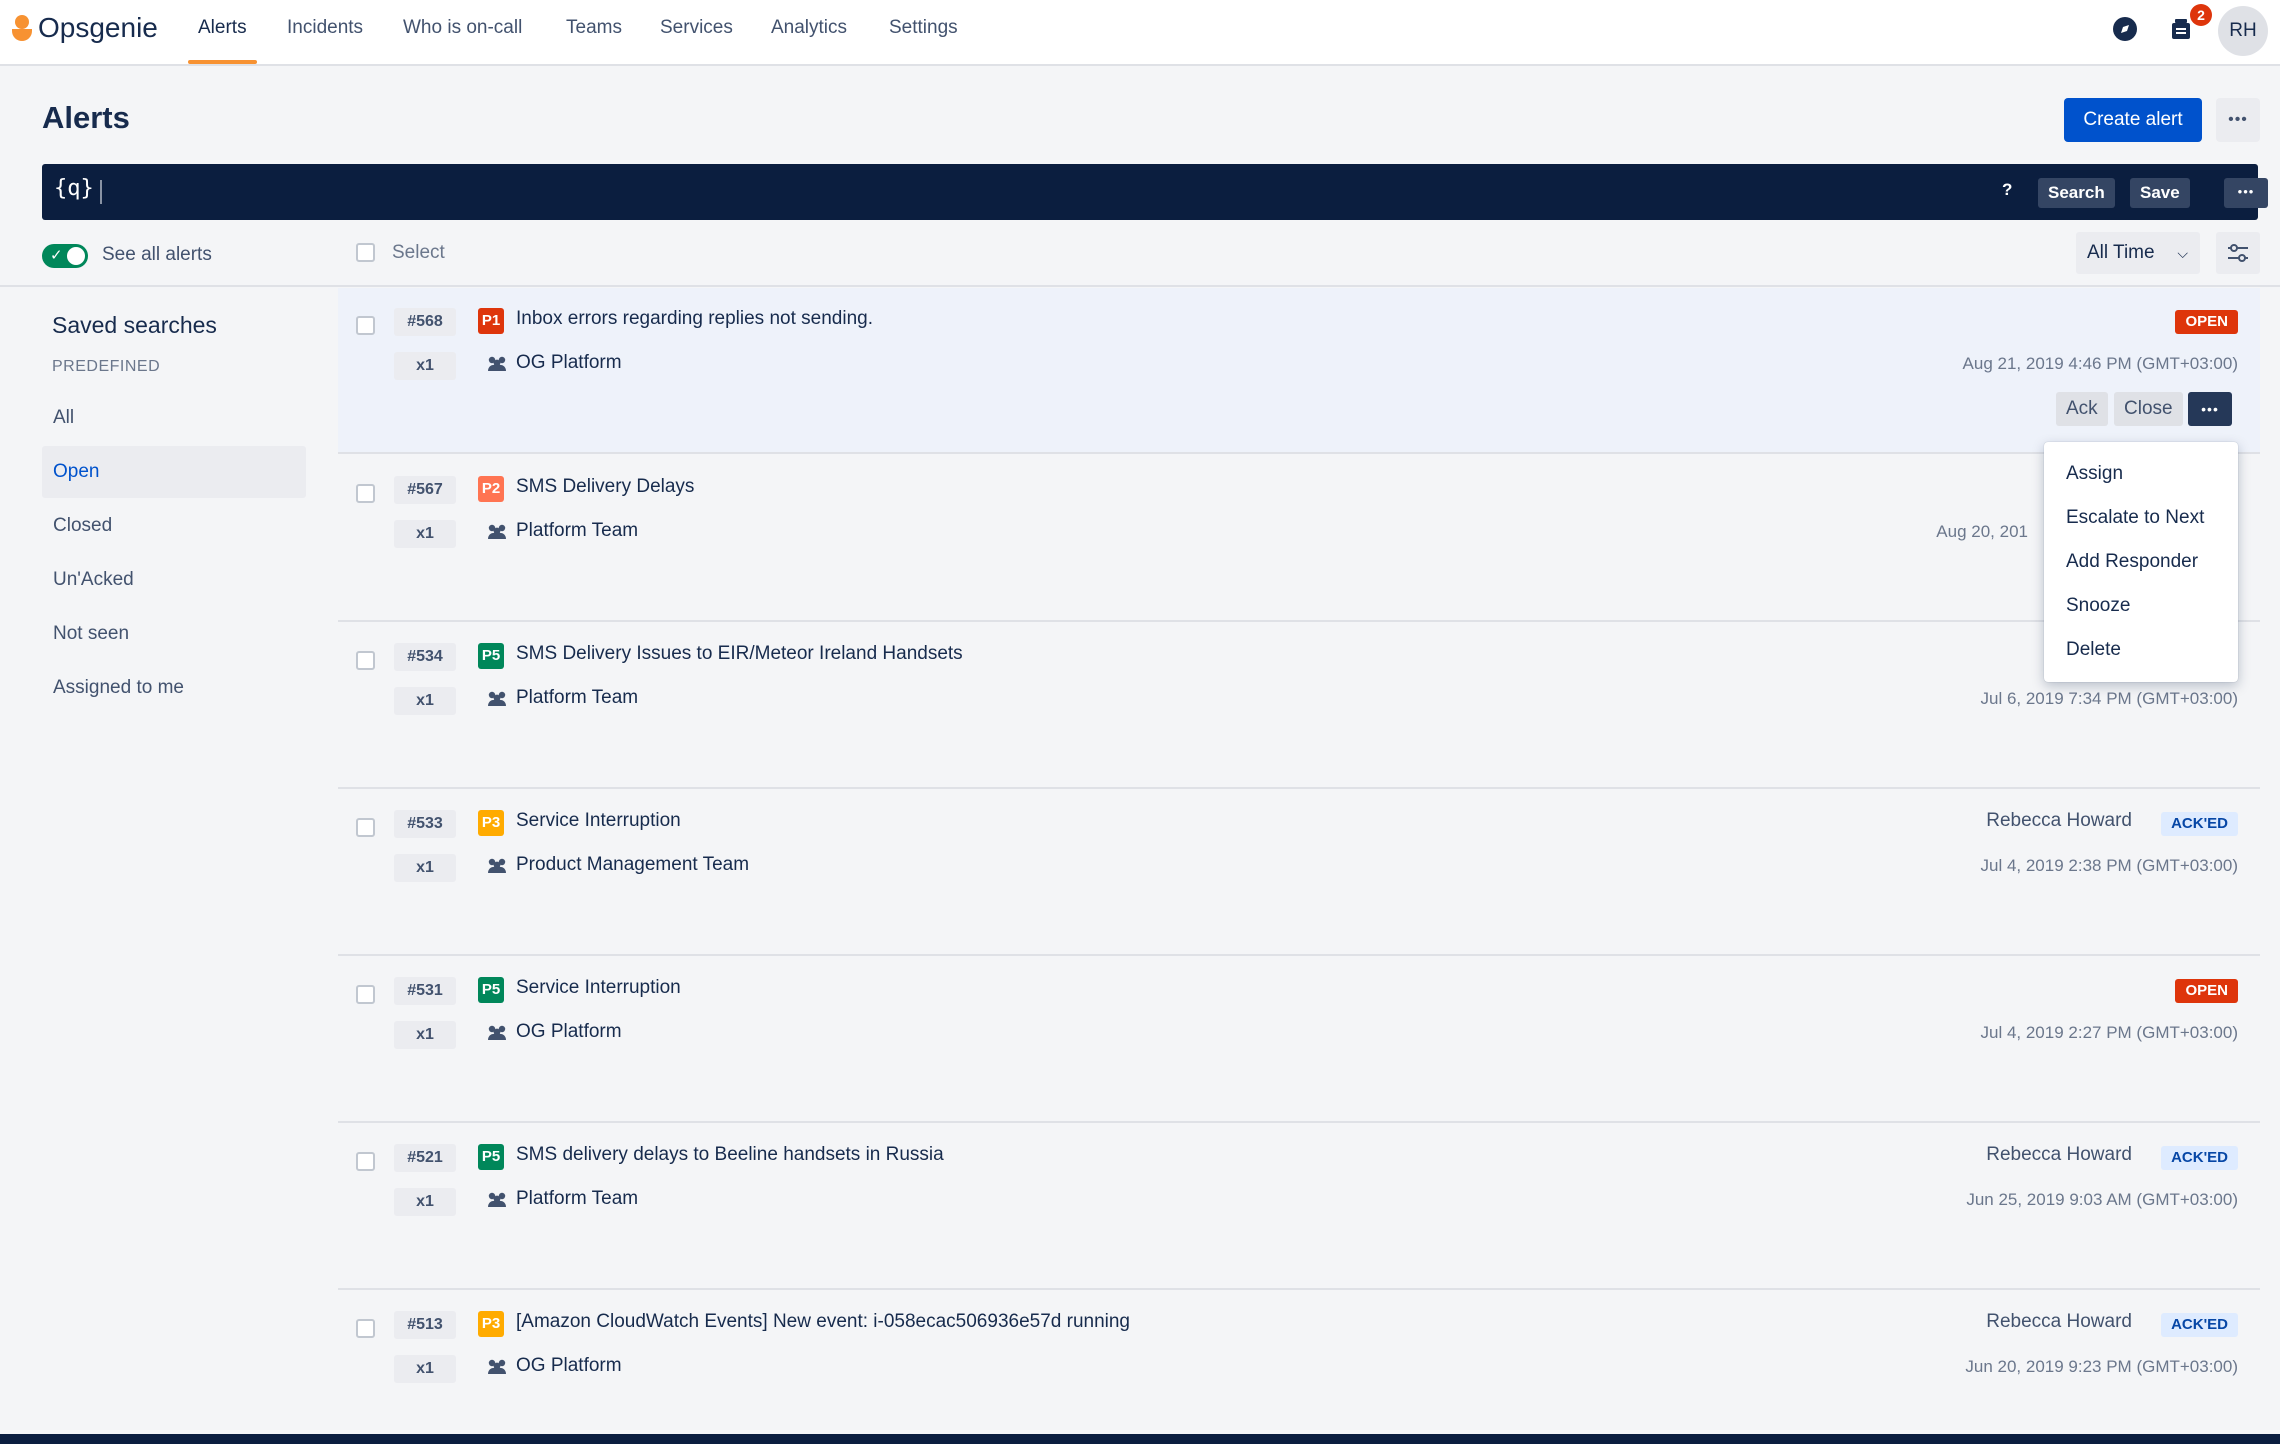 This screenshot has height=1444, width=2280. I want to click on compass-icon, so click(2125, 29).